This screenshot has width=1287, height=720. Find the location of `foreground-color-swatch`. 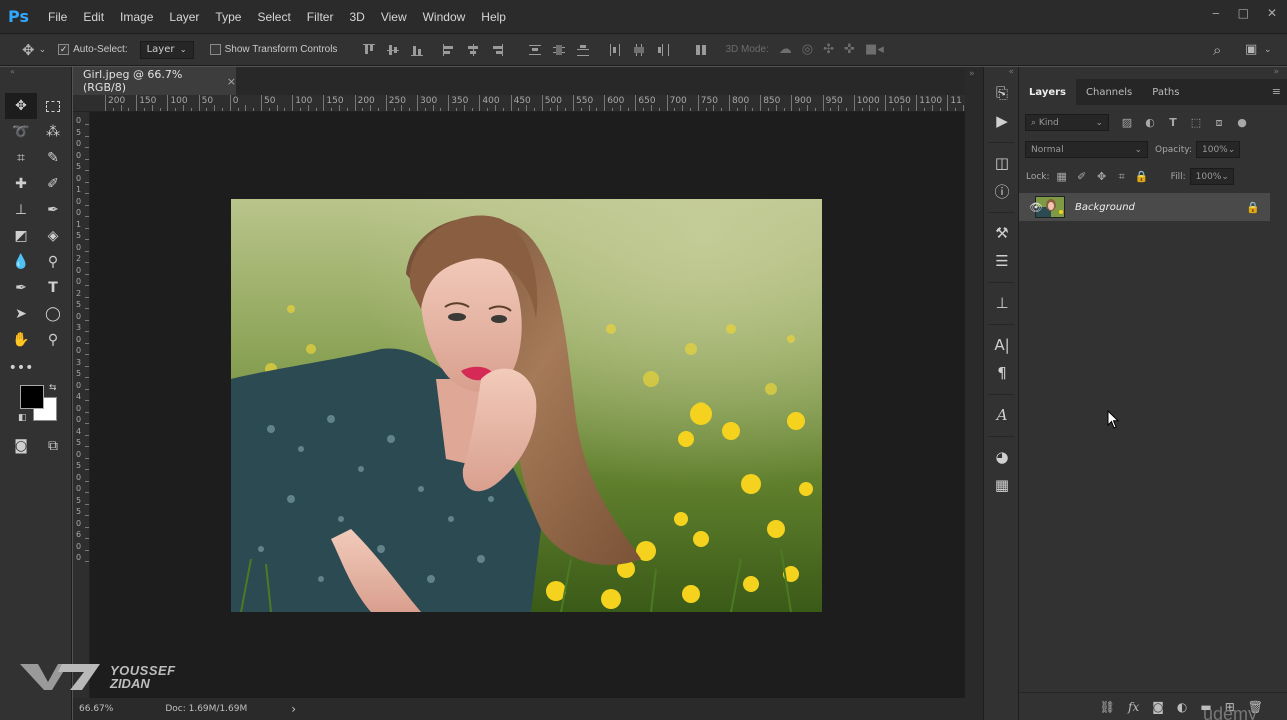

foreground-color-swatch is located at coordinates (32, 397).